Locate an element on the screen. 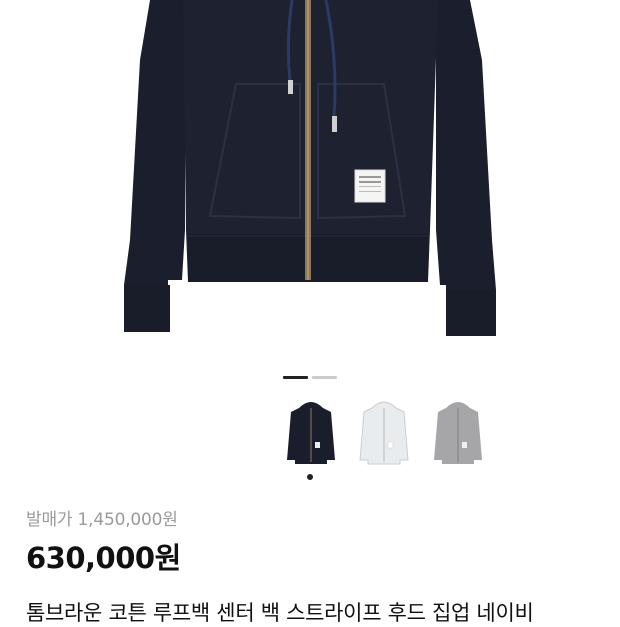 The image size is (620, 627). selected-color-dot is located at coordinates (310, 477).